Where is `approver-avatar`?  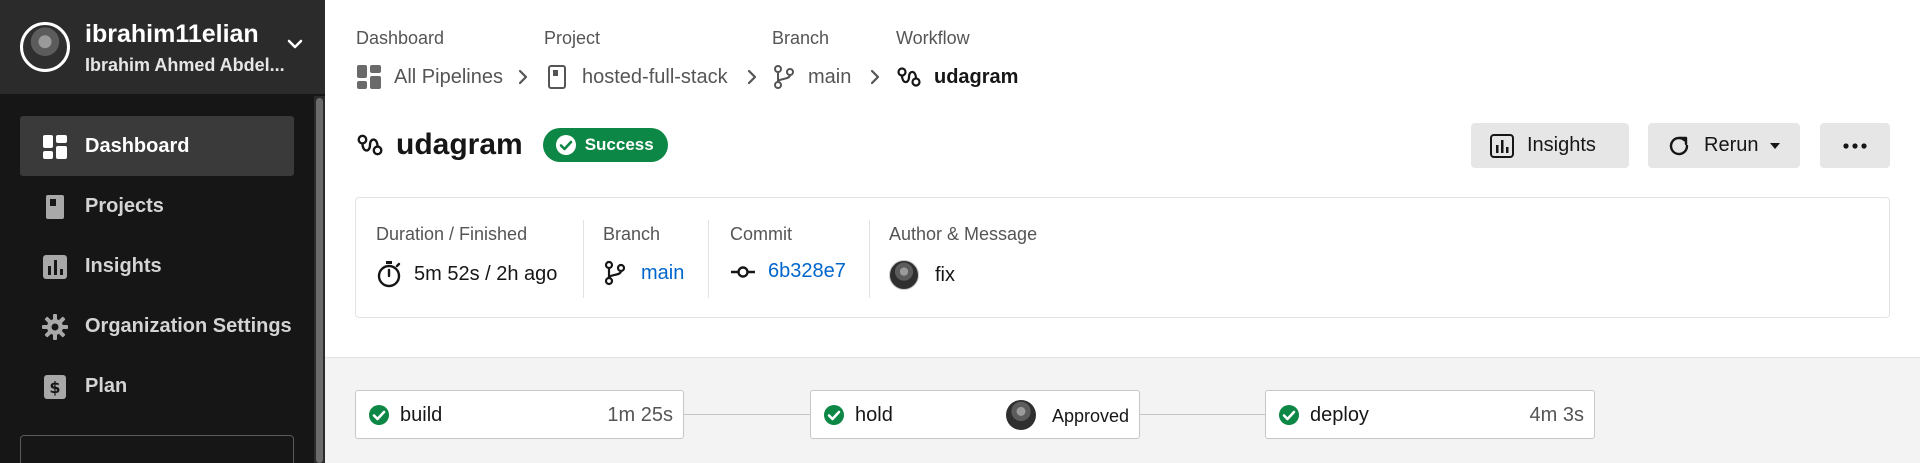 approver-avatar is located at coordinates (1021, 415).